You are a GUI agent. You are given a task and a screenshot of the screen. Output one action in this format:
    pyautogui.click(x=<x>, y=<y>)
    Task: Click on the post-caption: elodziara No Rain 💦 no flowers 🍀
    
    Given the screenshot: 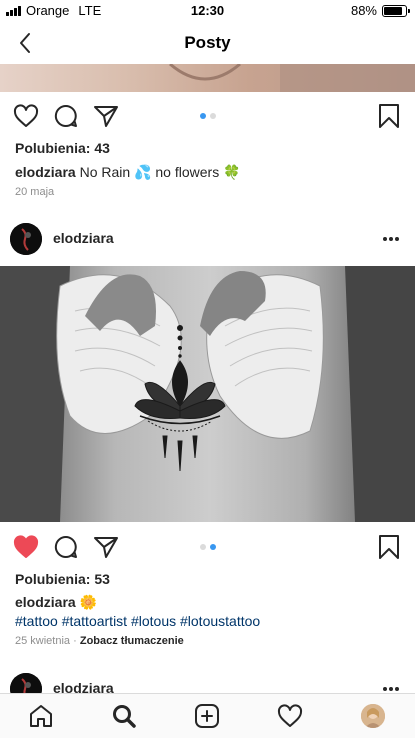 What is the action you would take?
    pyautogui.click(x=128, y=172)
    